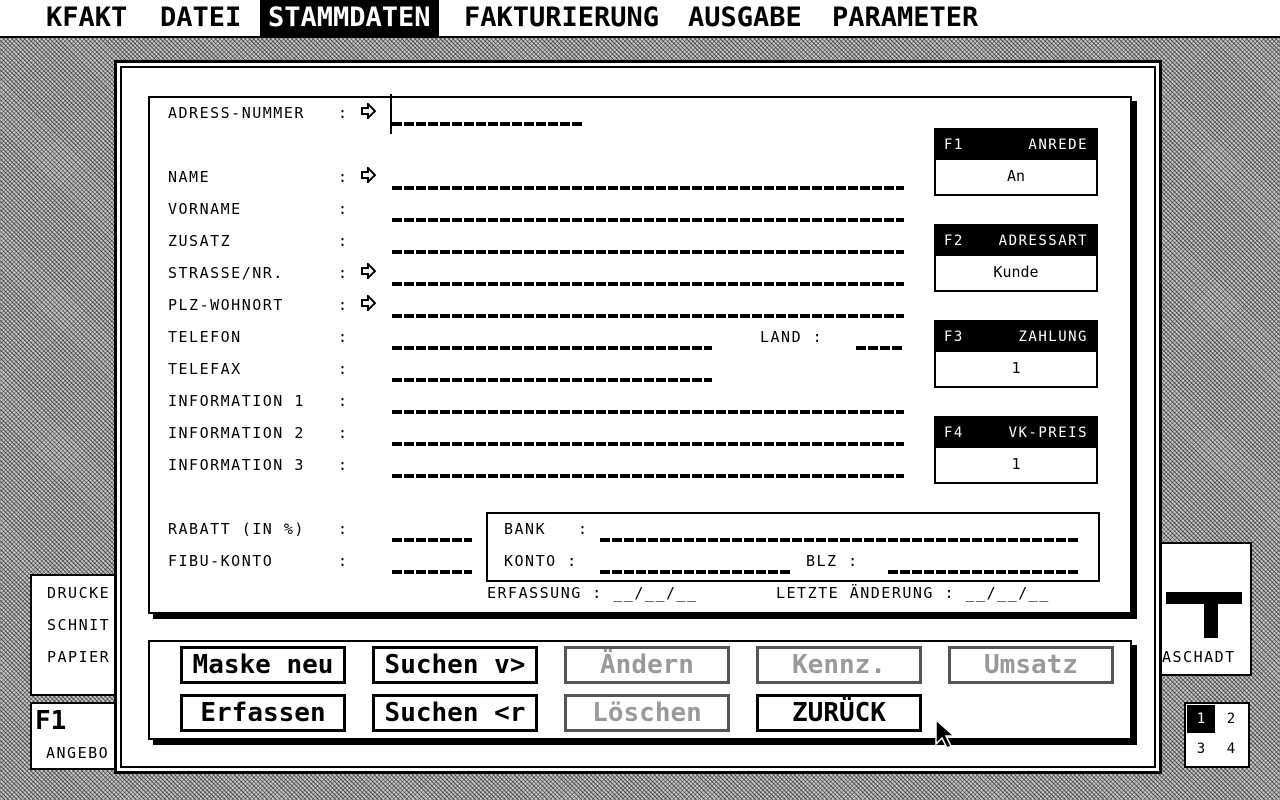 The width and height of the screenshot is (1280, 800). Describe the element at coordinates (236, 529) in the screenshot. I see `label-rabatt: RABATT (IN %)` at that location.